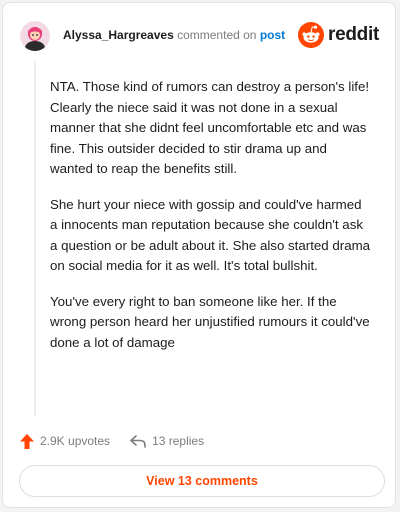  What do you see at coordinates (122, 441) in the screenshot?
I see `comment-actions: 2.9K upvotes 13 replies` at bounding box center [122, 441].